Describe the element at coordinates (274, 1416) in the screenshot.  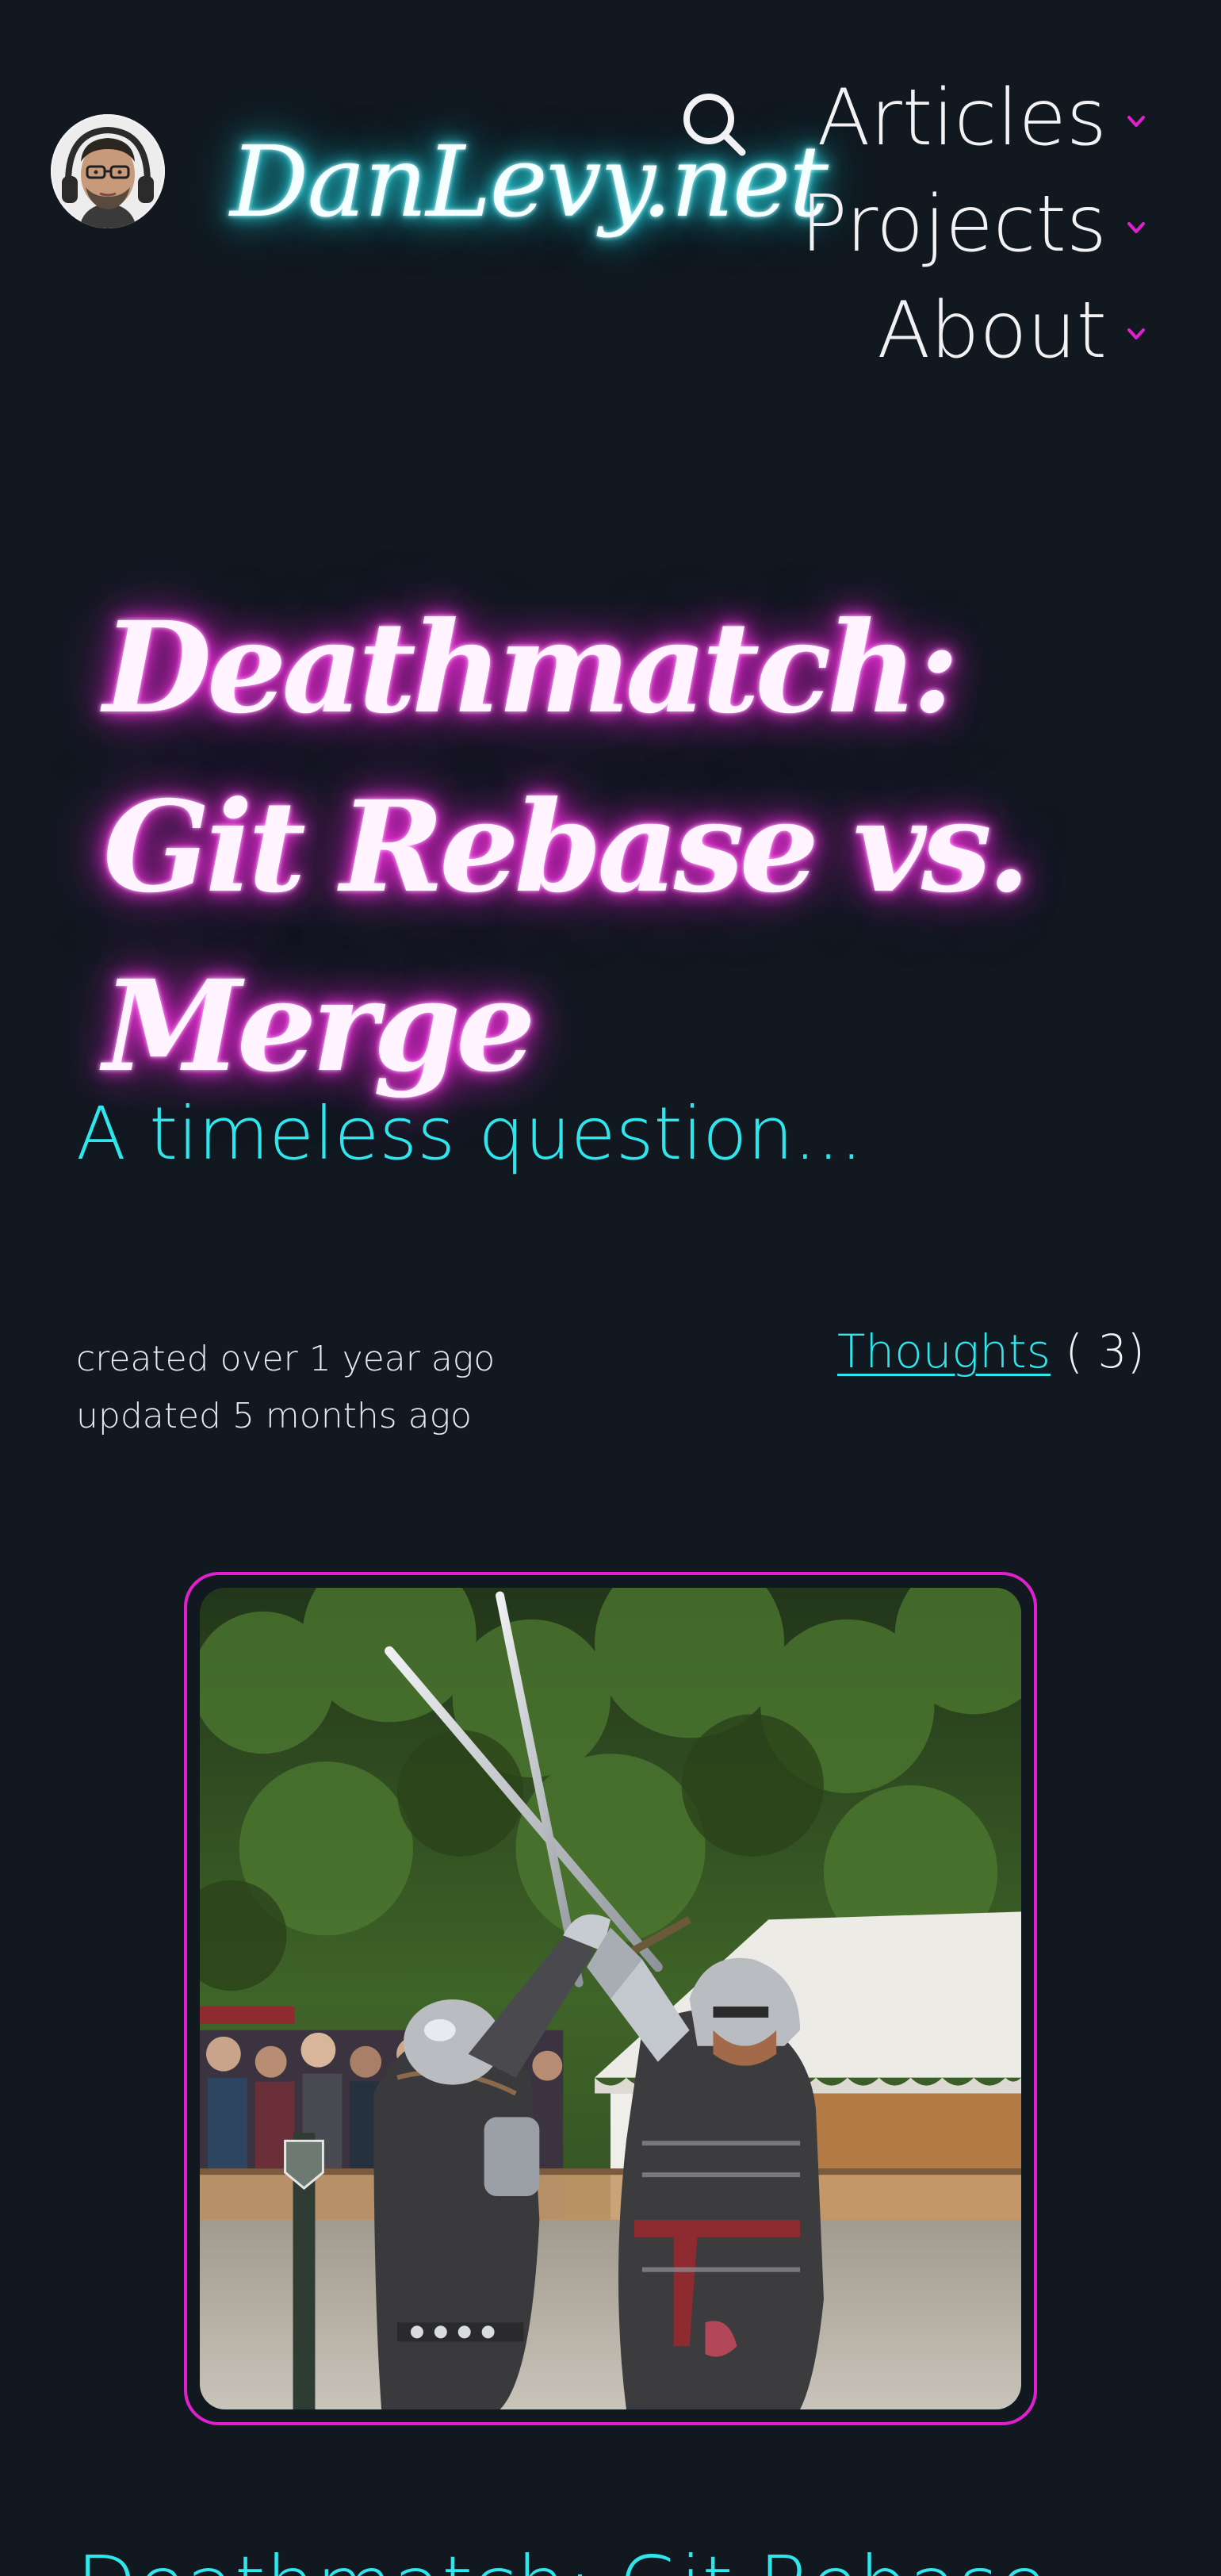
I see `updated-date: updated 5 months ago` at that location.